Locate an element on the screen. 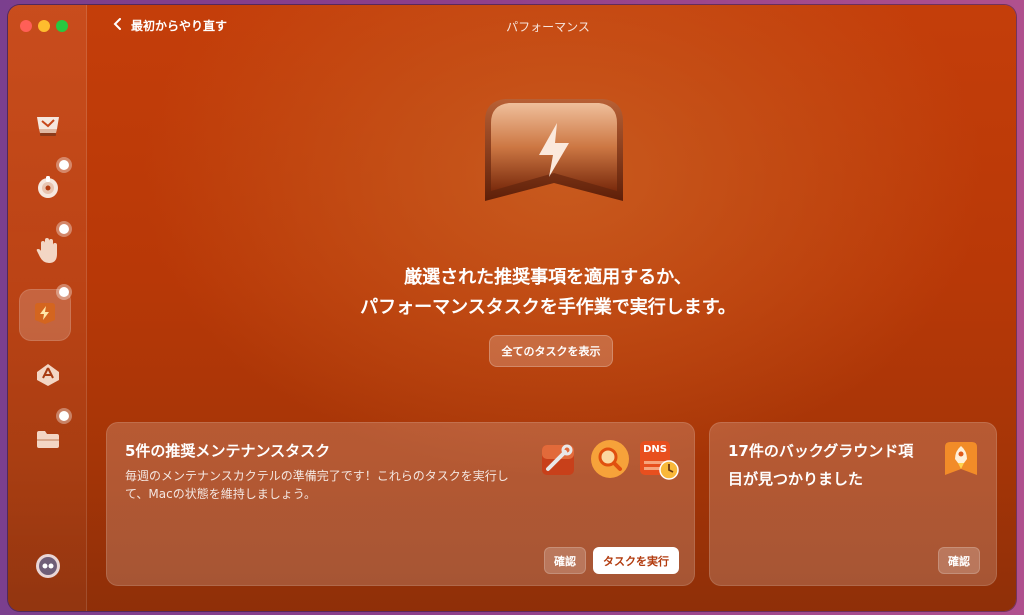 This screenshot has height=615, width=1024. background-title-line-1: 17件のバックグラウンド項 is located at coordinates (821, 451).